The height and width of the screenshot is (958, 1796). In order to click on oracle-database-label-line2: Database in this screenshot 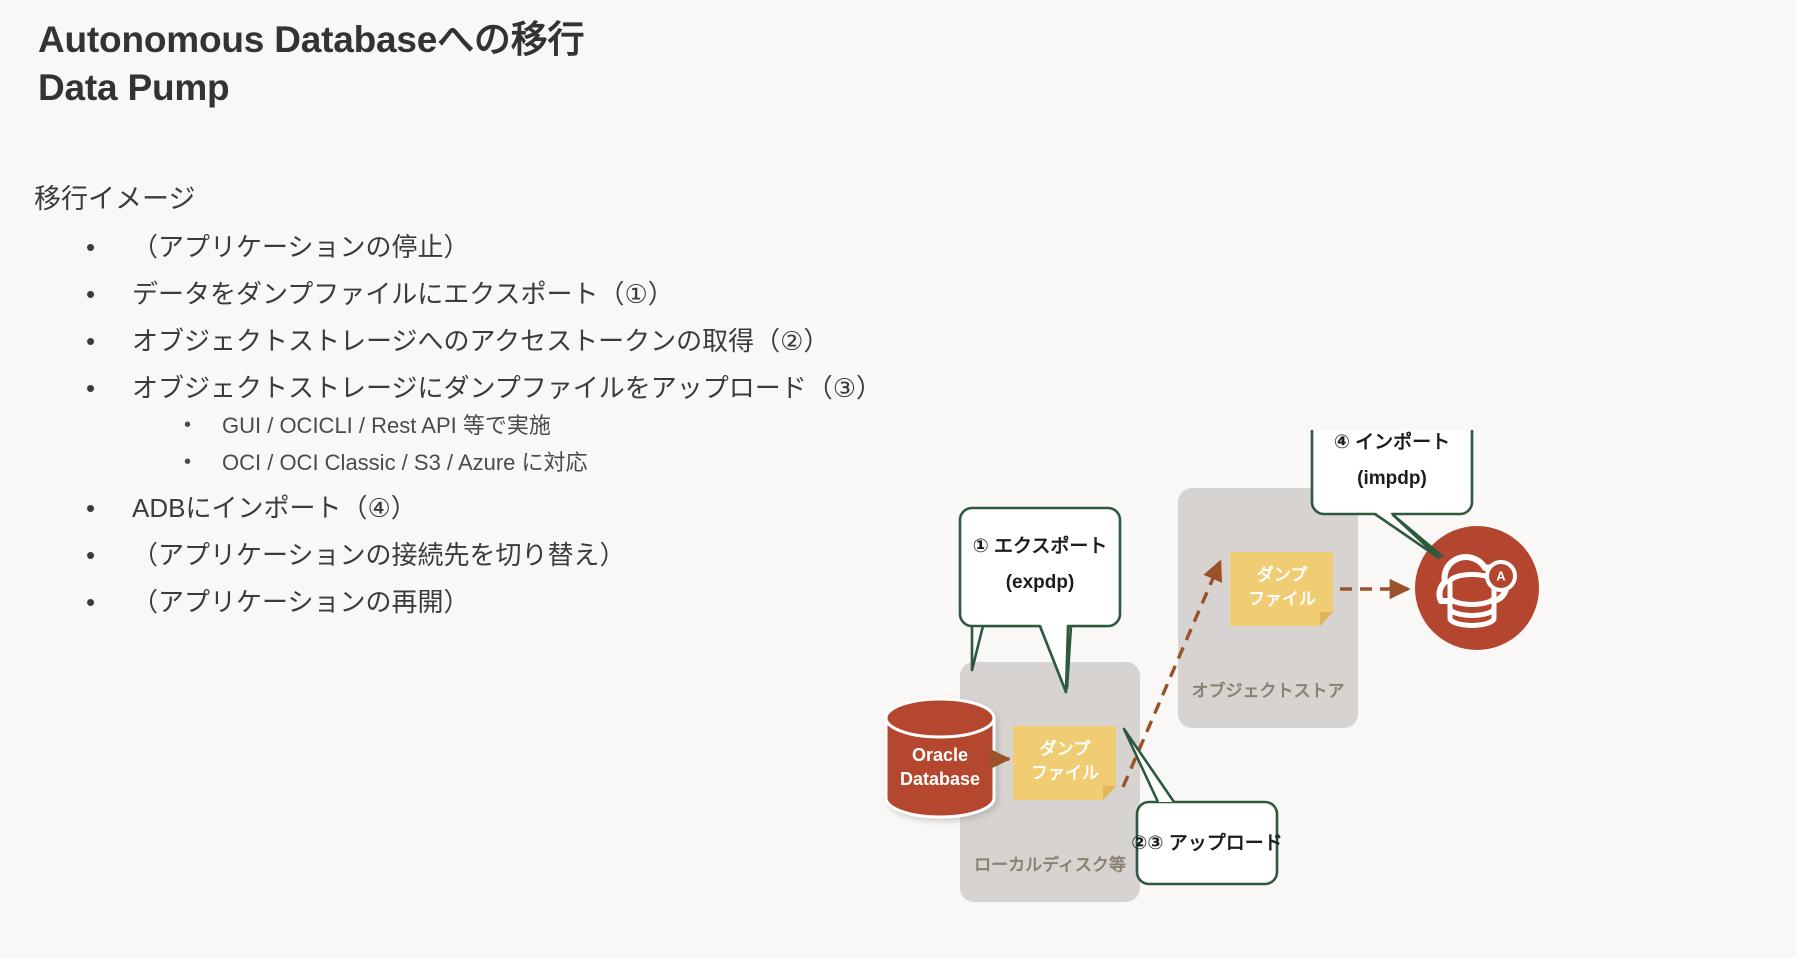, I will do `click(940, 779)`.